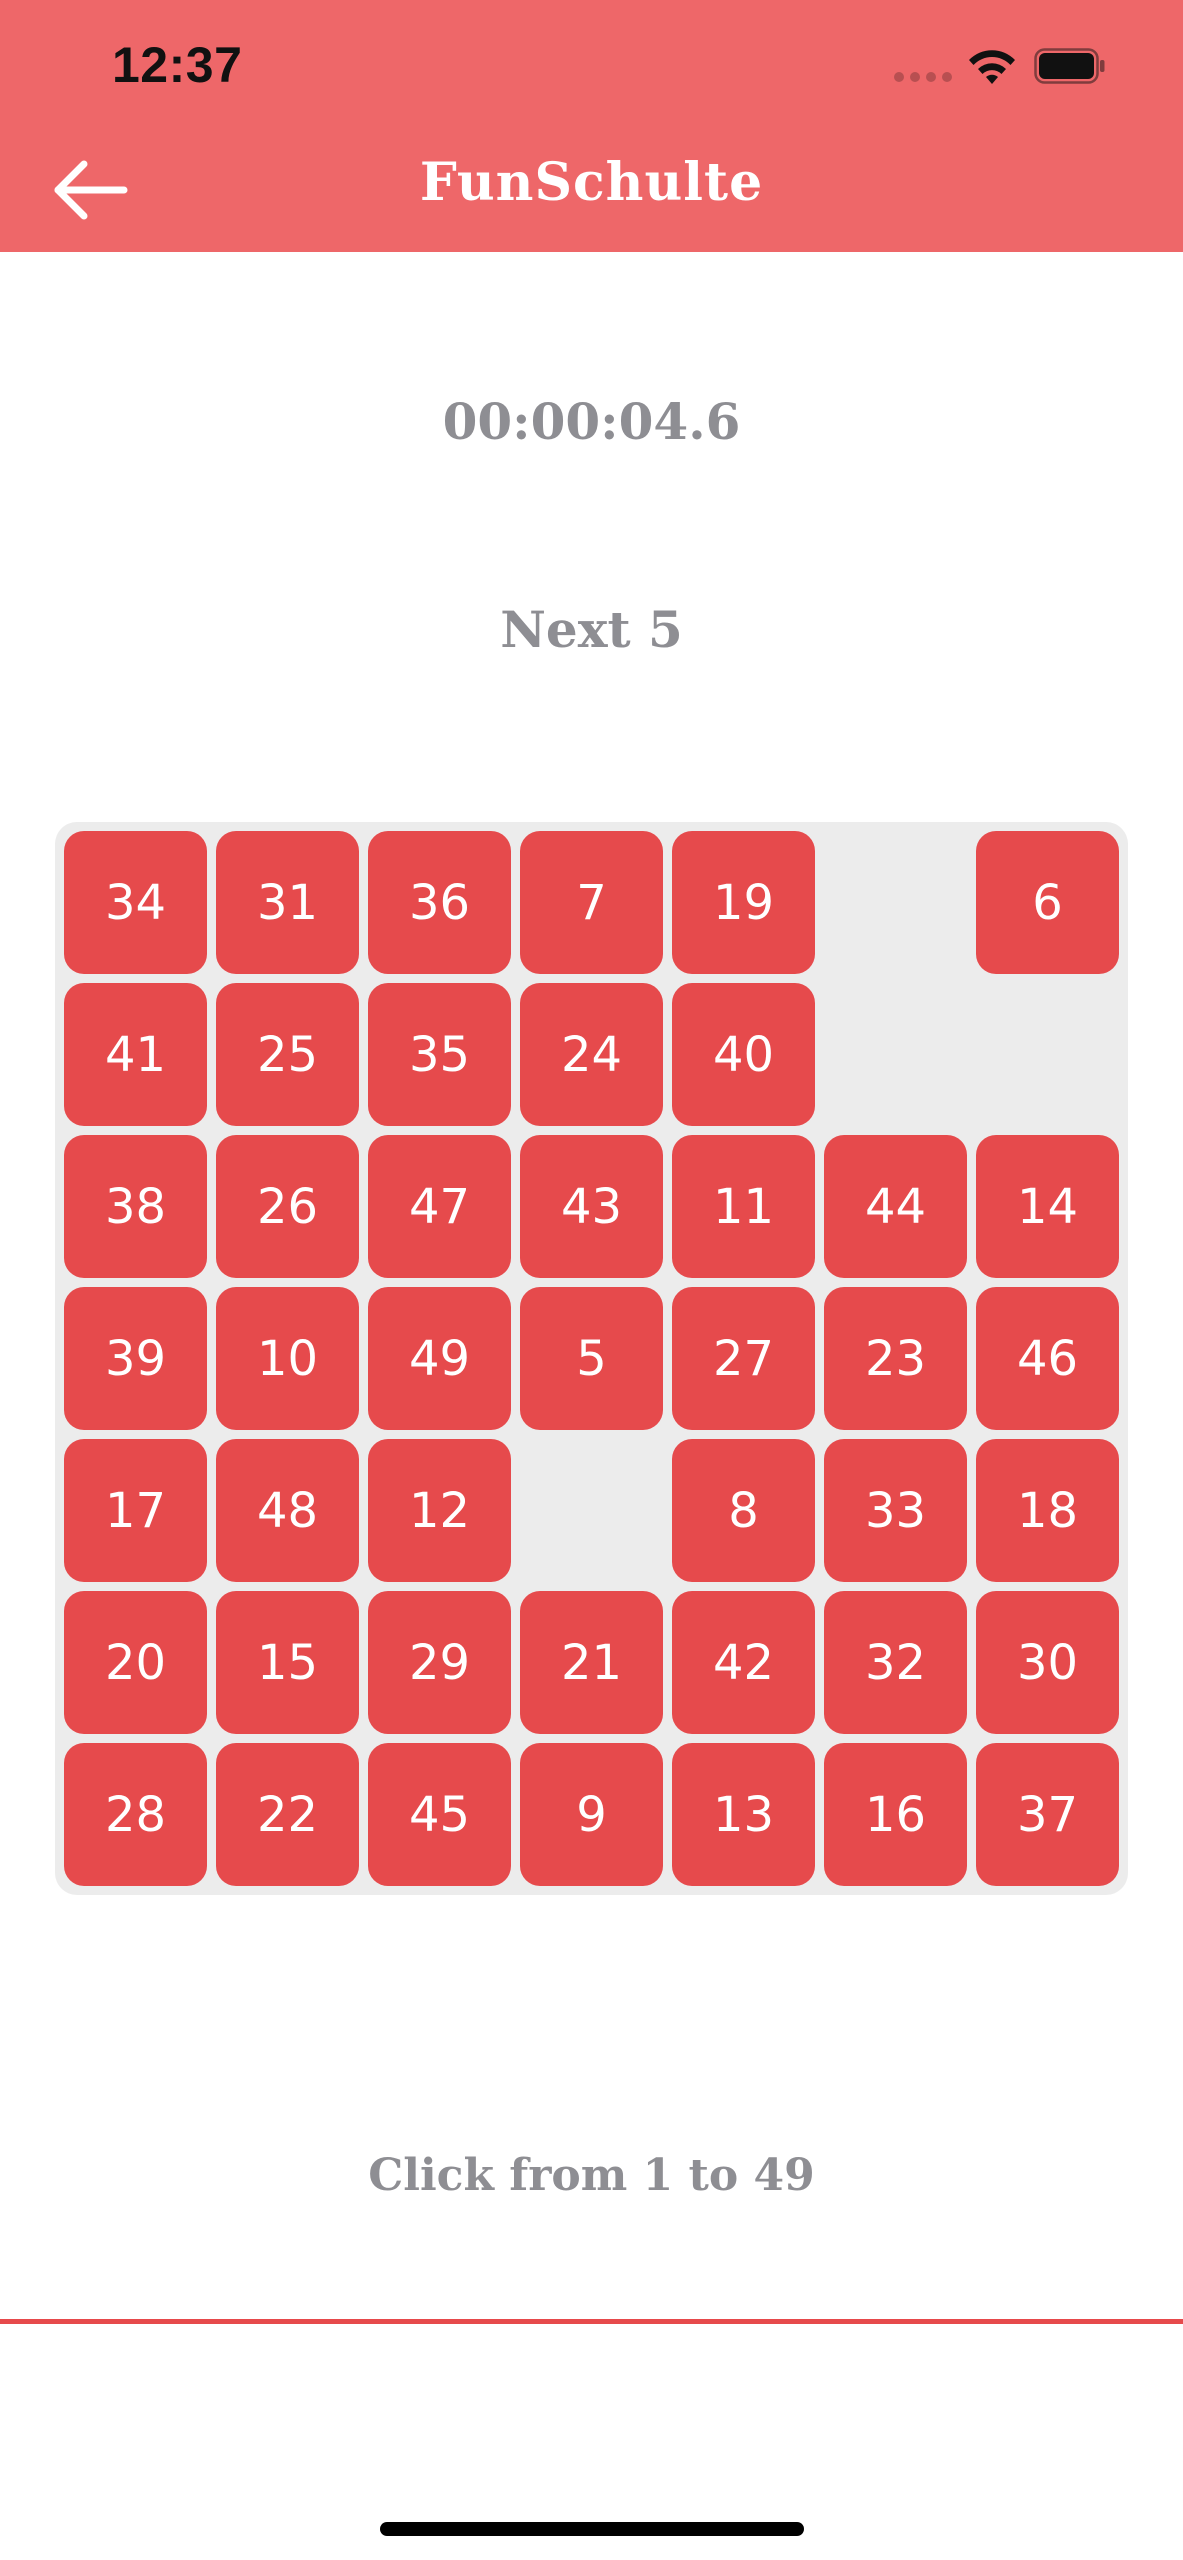  Describe the element at coordinates (135, 1054) in the screenshot. I see `number-tile: 41` at that location.